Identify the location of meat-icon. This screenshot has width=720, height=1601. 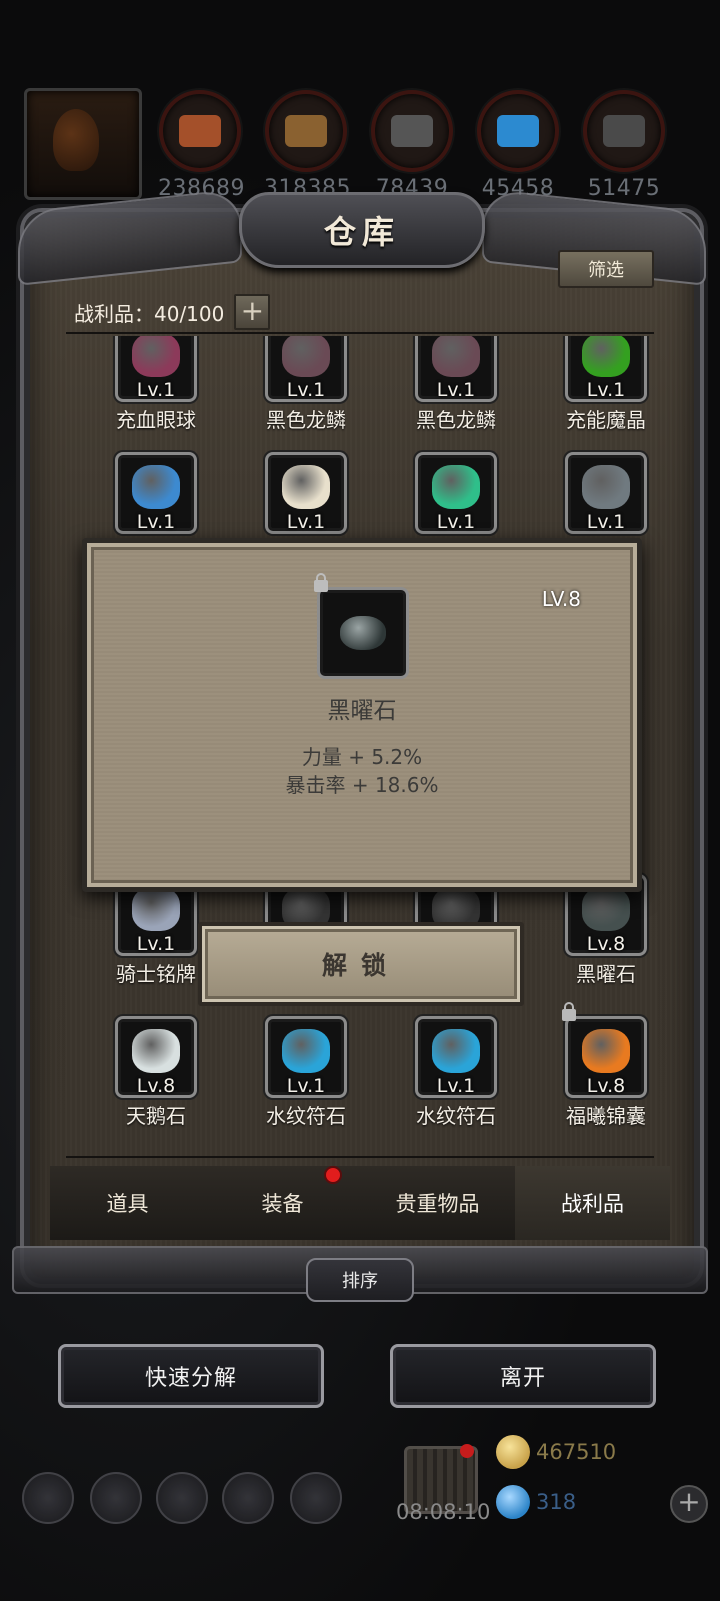
(200, 131).